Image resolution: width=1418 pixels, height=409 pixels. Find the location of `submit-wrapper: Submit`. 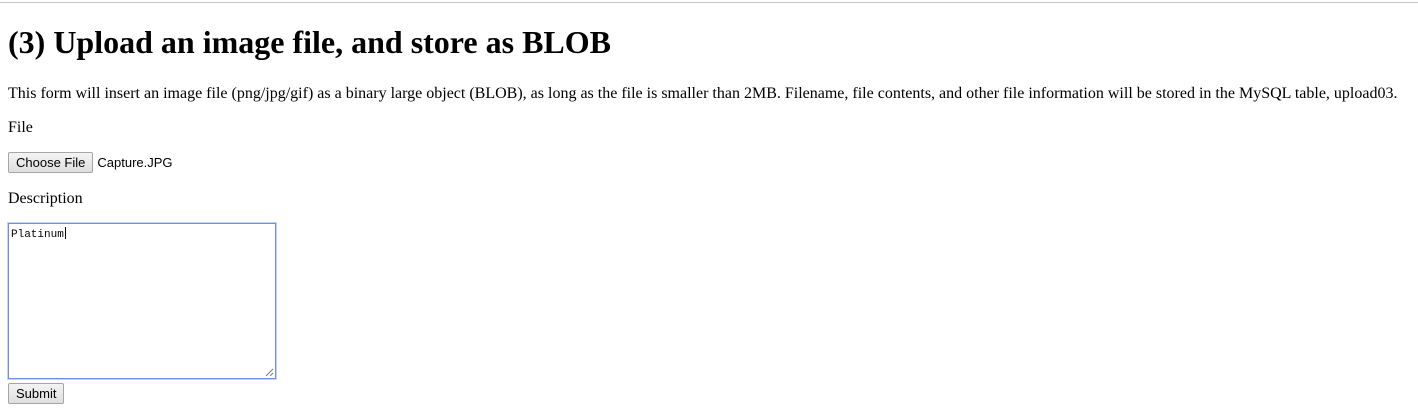

submit-wrapper: Submit is located at coordinates (36, 393).